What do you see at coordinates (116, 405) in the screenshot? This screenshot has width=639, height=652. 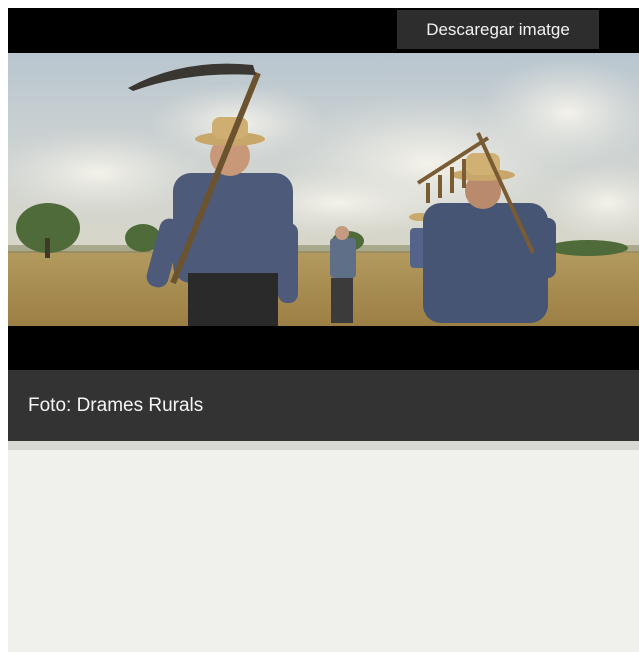 I see `photo-credit: Foto: Drames Rurals` at bounding box center [116, 405].